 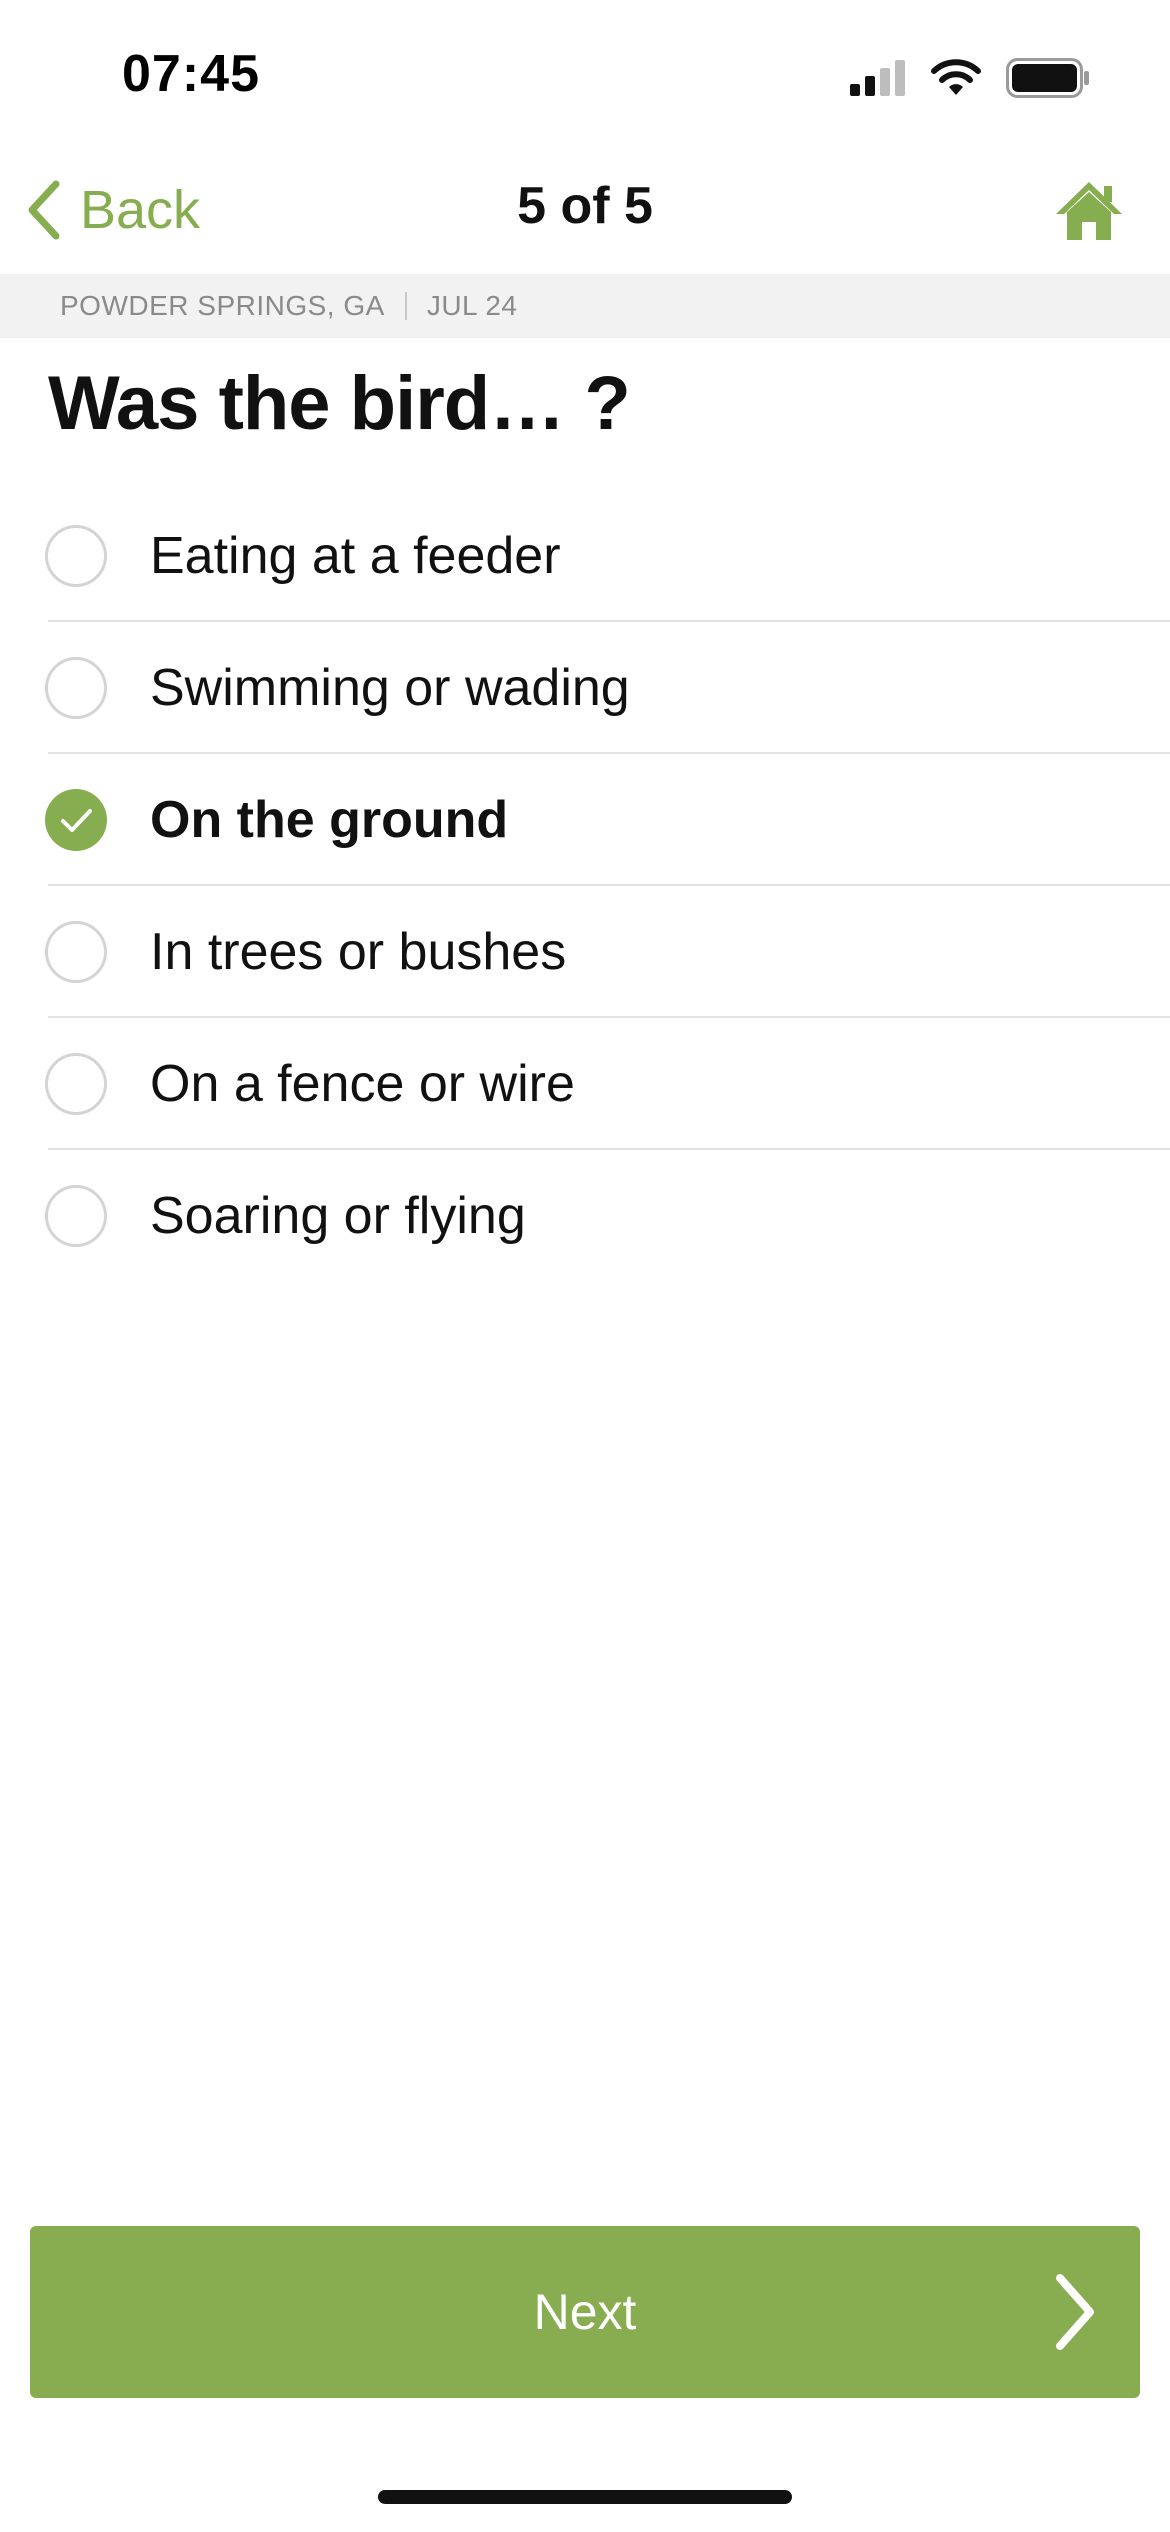 What do you see at coordinates (358, 952) in the screenshot?
I see `option-label: In trees or bushes` at bounding box center [358, 952].